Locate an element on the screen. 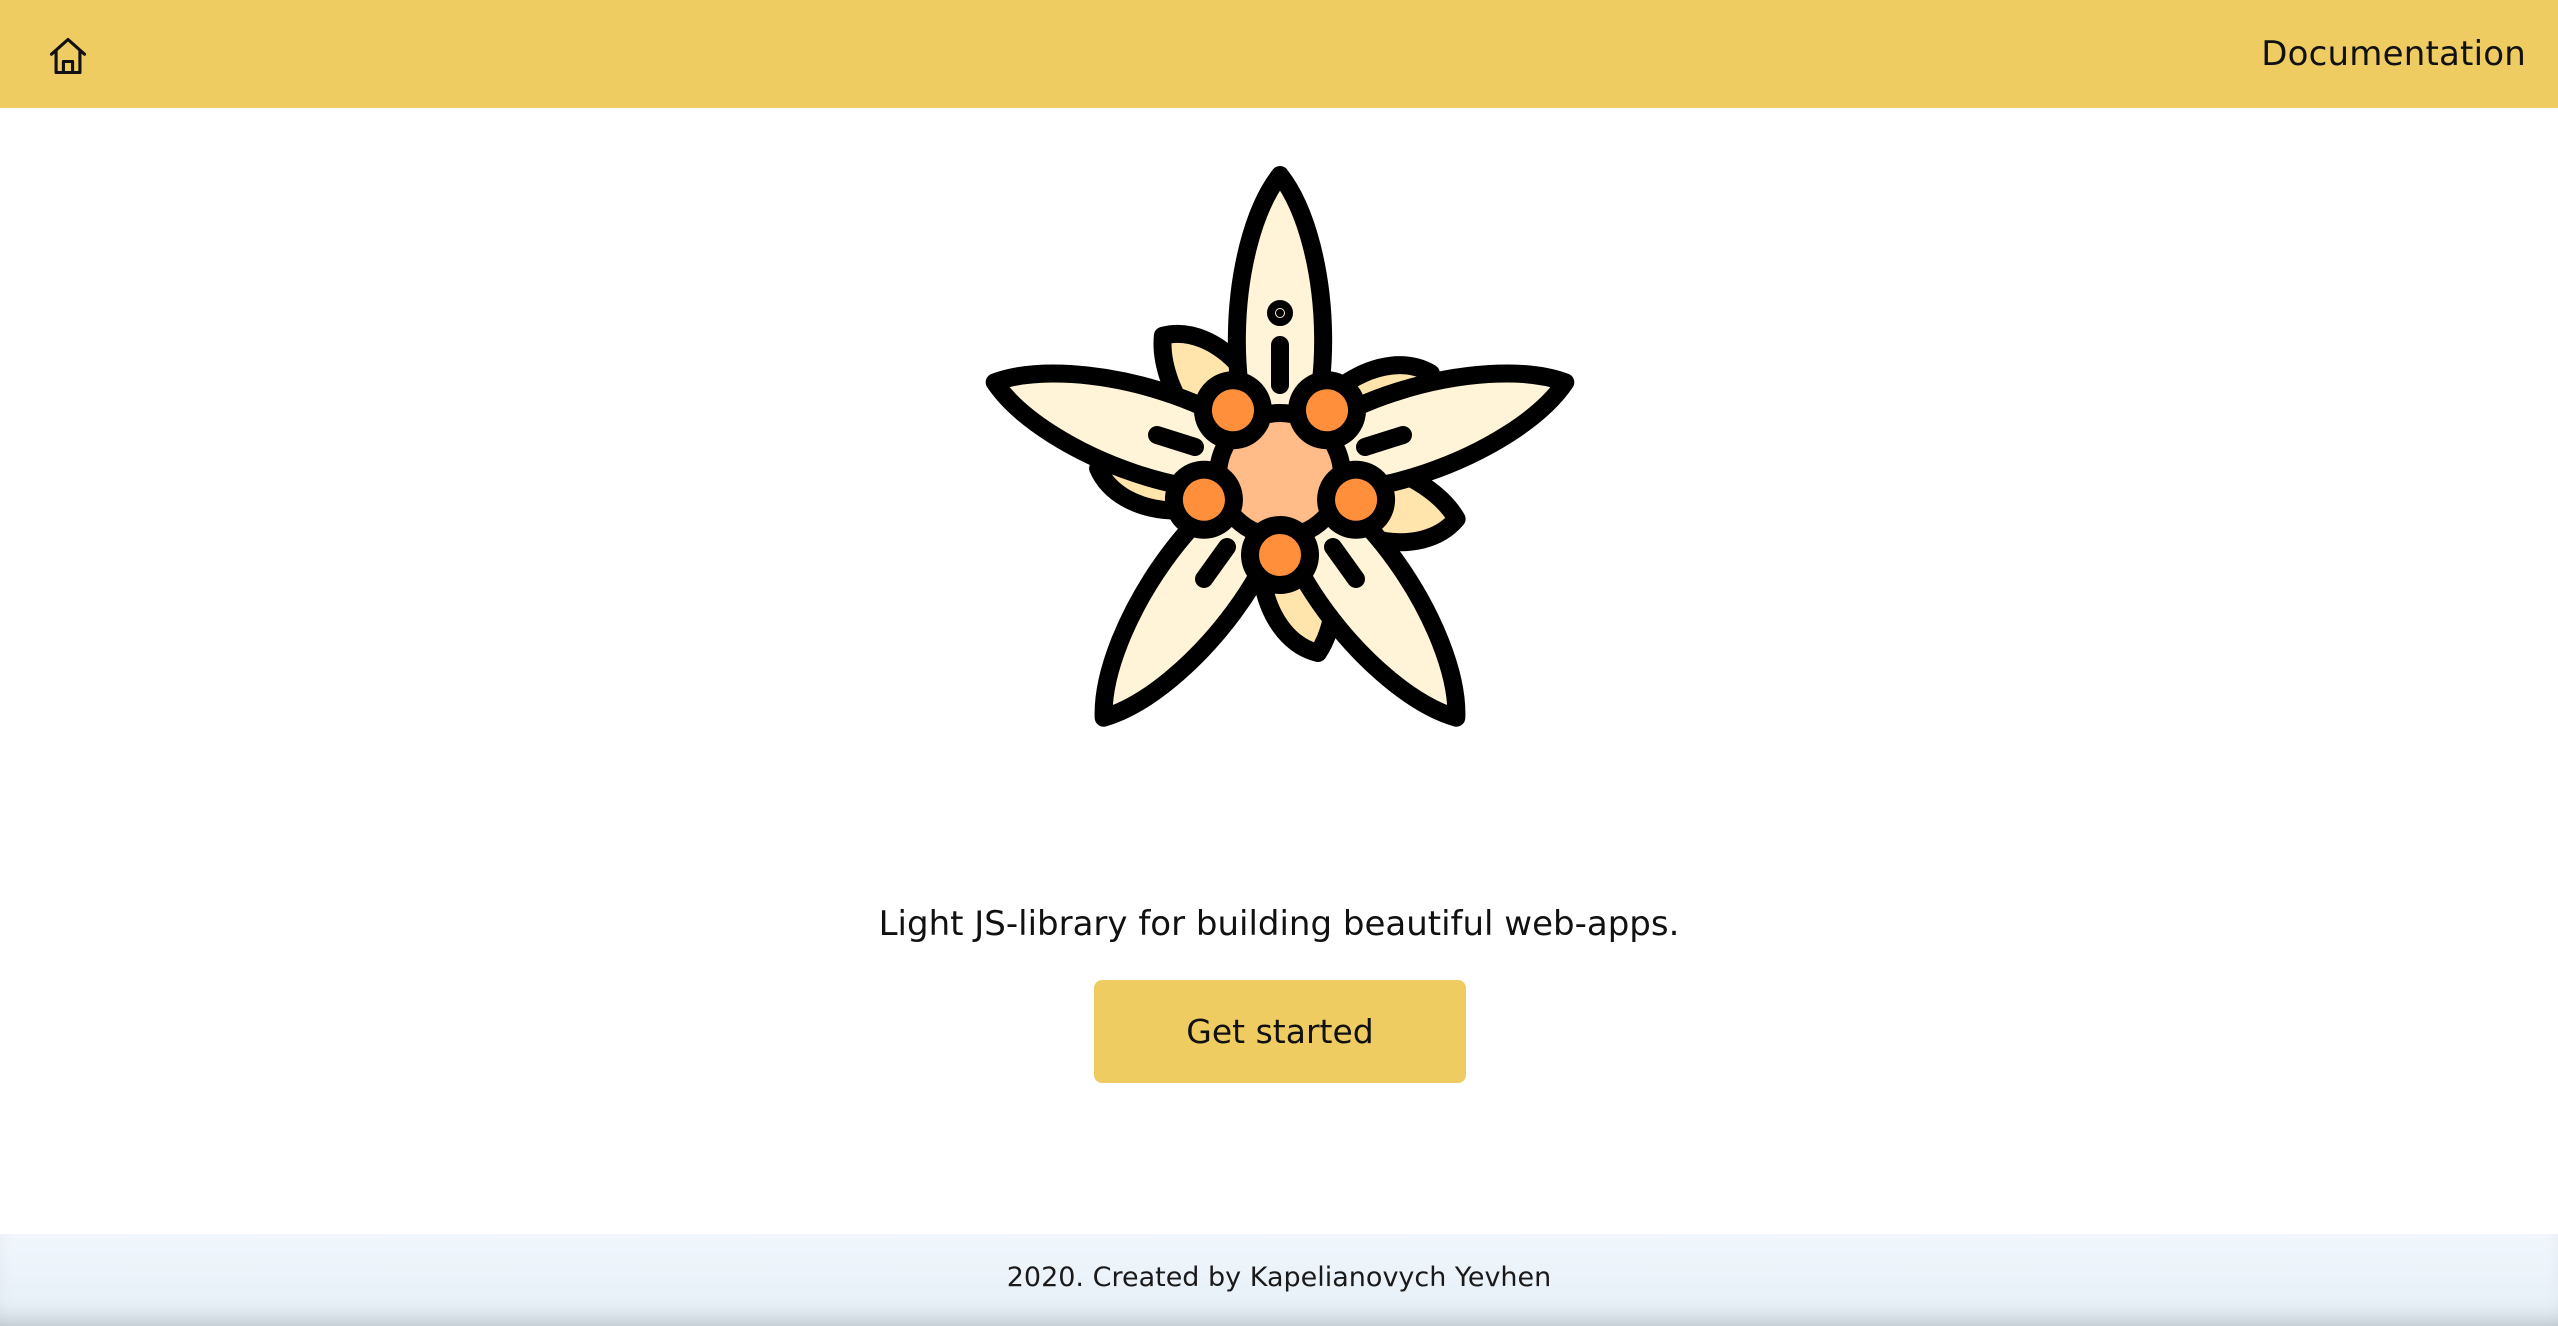  footer: 2020. Created by Kapelianovych Yevhen is located at coordinates (1279, 1280).